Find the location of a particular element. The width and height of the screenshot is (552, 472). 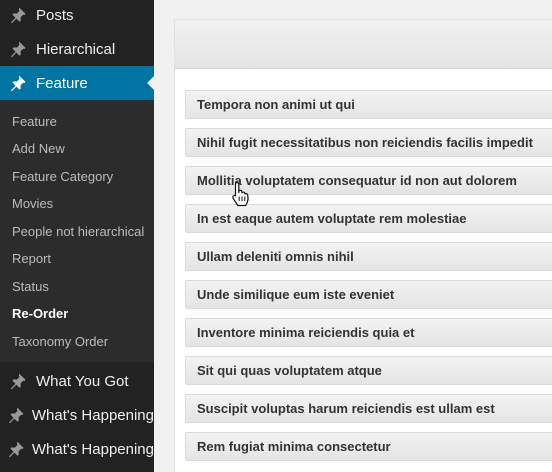

menu-item-hierarchical: Hierarchical is located at coordinates (77, 49).